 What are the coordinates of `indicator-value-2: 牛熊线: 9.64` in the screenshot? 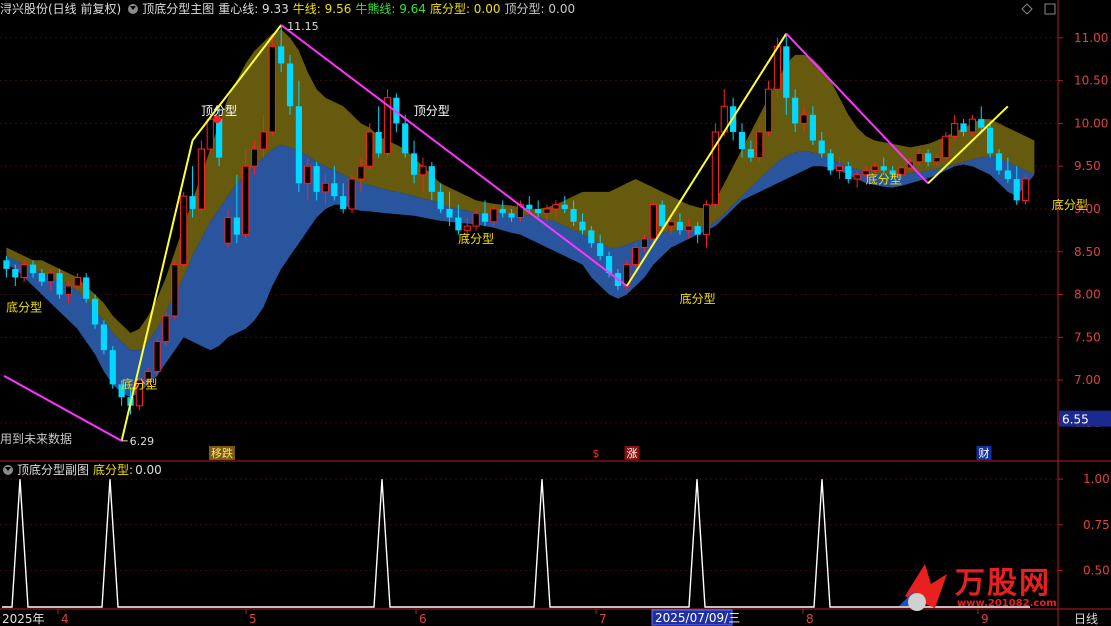 It's located at (390, 9).